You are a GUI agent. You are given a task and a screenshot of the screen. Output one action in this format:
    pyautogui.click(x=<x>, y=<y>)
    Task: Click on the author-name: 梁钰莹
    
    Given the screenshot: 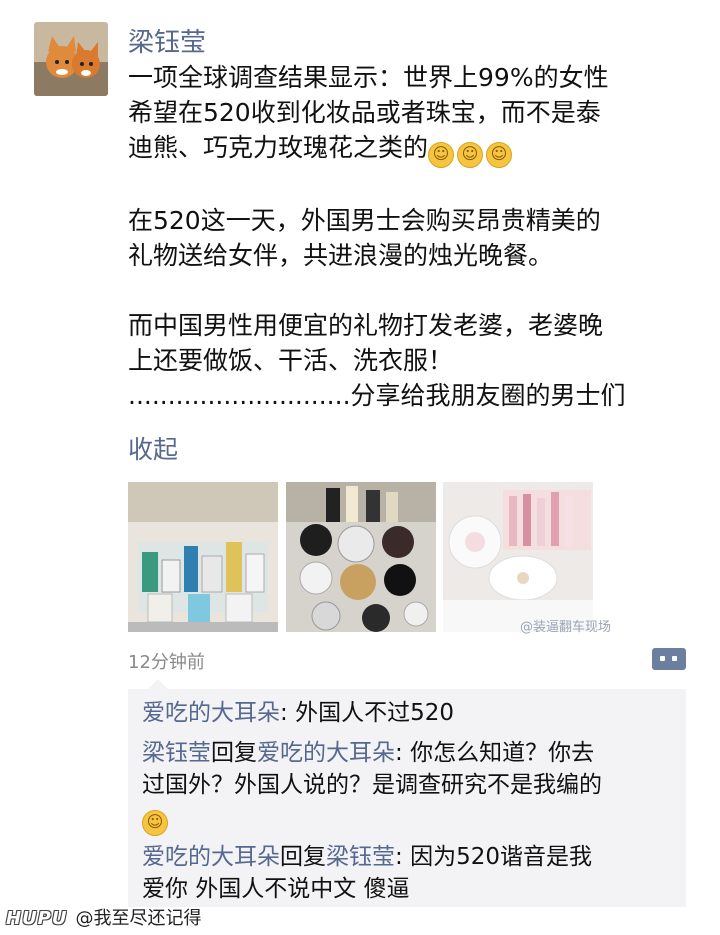 What is the action you would take?
    pyautogui.click(x=167, y=40)
    